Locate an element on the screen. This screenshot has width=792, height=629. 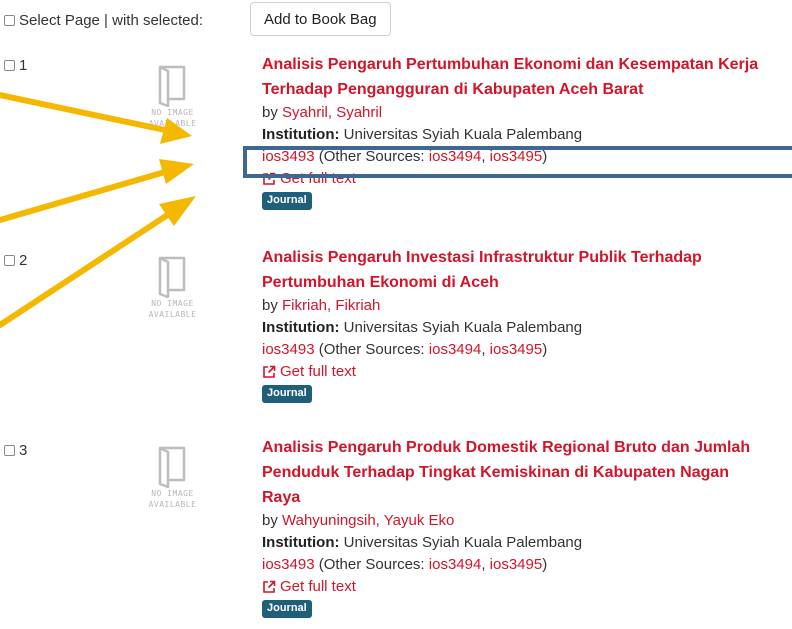
arrow-2-head is located at coordinates (176, 171).